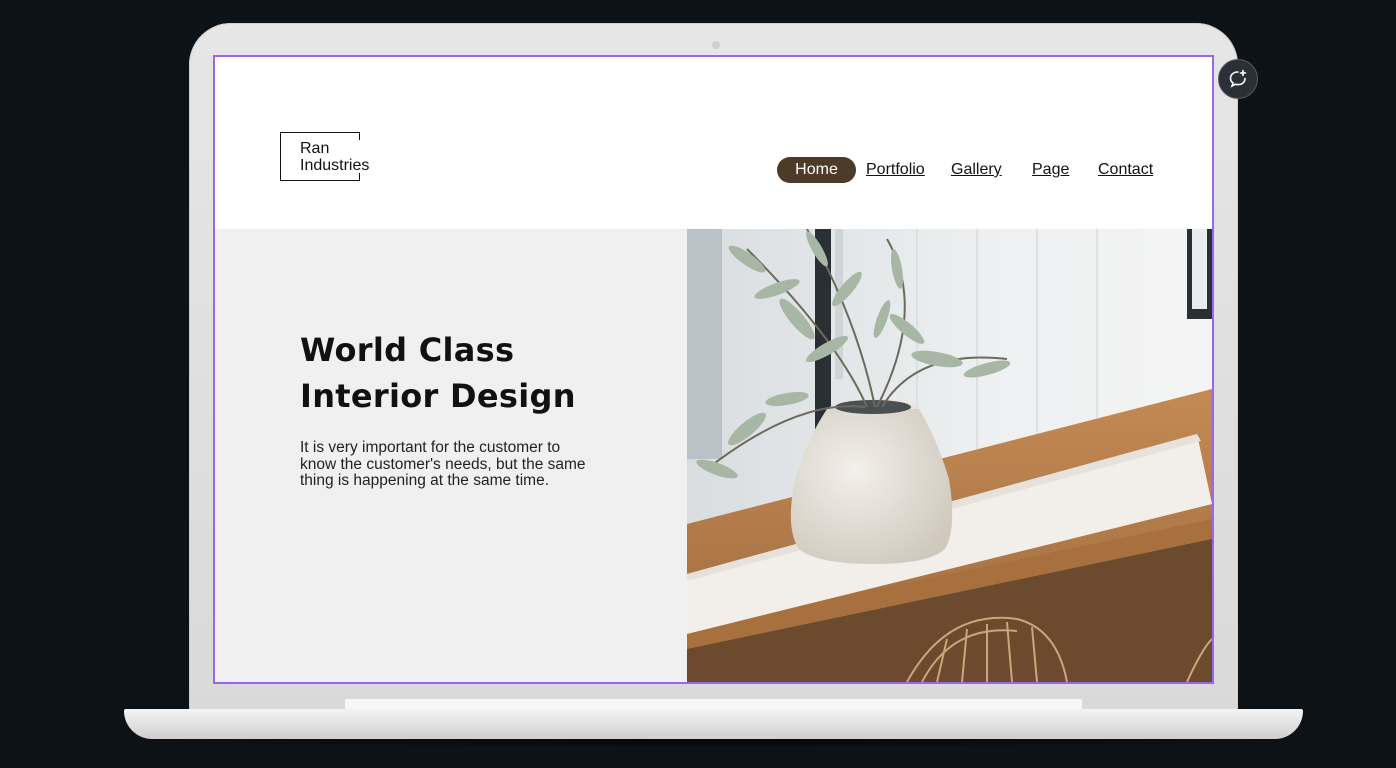  Describe the element at coordinates (1050, 170) in the screenshot. I see `nav-page: Page` at that location.